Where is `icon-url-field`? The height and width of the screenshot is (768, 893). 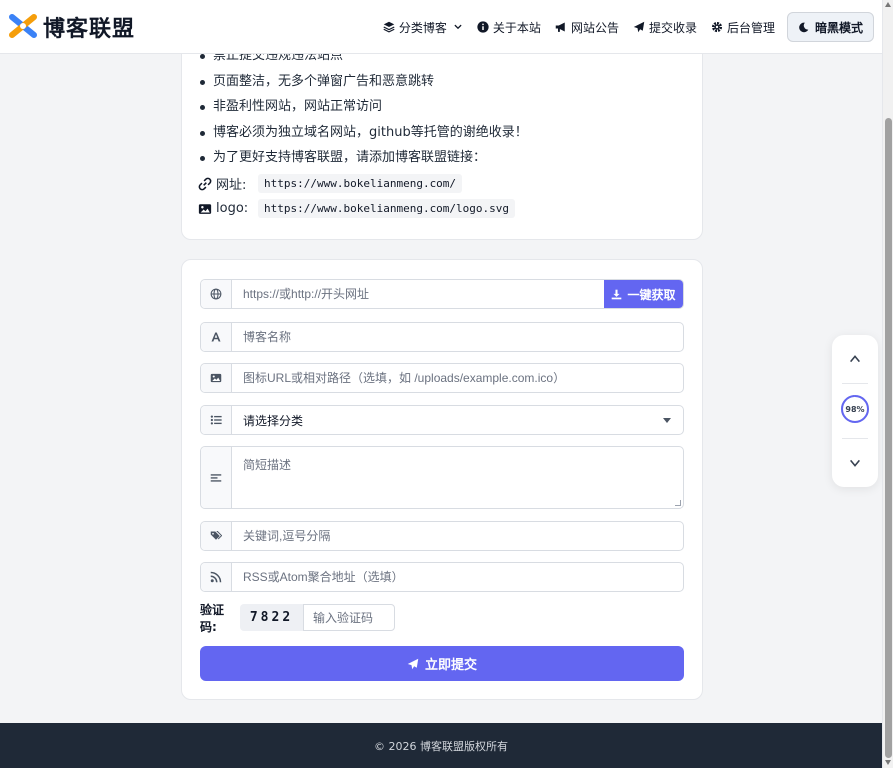 icon-url-field is located at coordinates (442, 378).